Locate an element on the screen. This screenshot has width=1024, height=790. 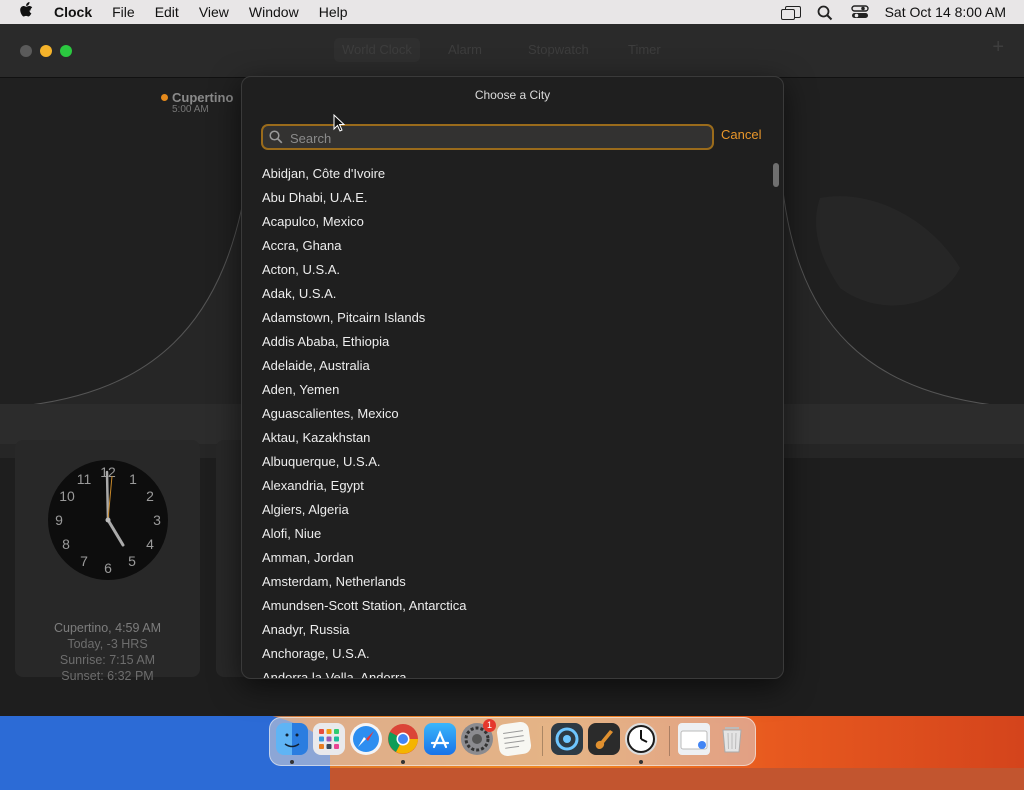
card-city-time: Cupertino, 4:59 AM is located at coordinates (107, 628).